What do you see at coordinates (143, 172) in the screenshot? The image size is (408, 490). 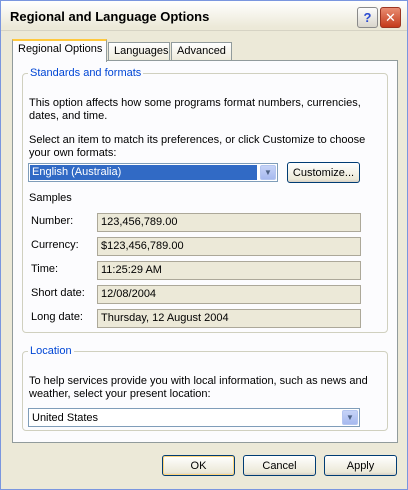 I see `format-dropdown-value: English (Australia)` at bounding box center [143, 172].